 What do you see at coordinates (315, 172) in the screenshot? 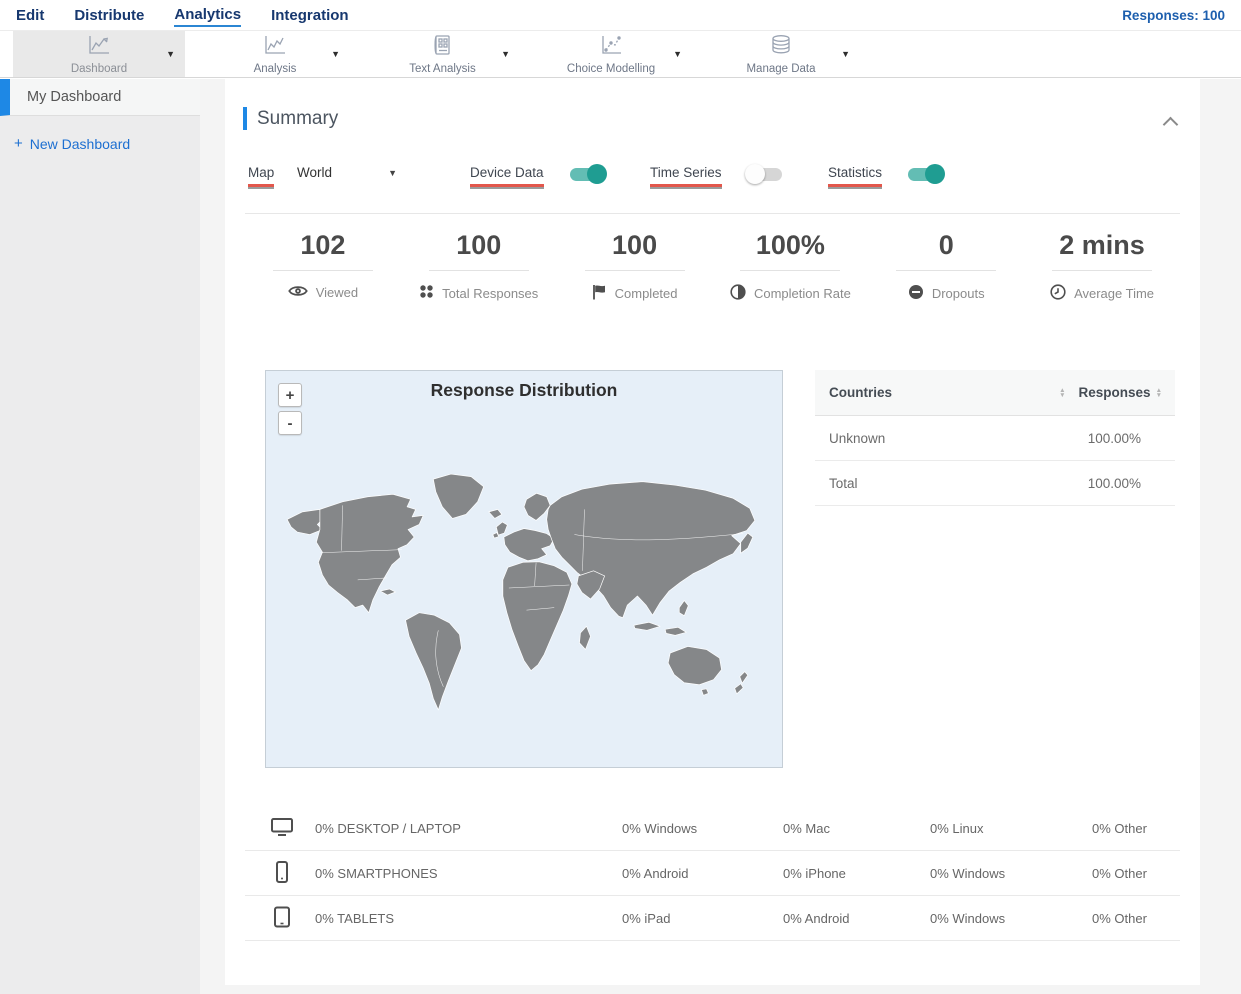
I see `map-region-value: World` at bounding box center [315, 172].